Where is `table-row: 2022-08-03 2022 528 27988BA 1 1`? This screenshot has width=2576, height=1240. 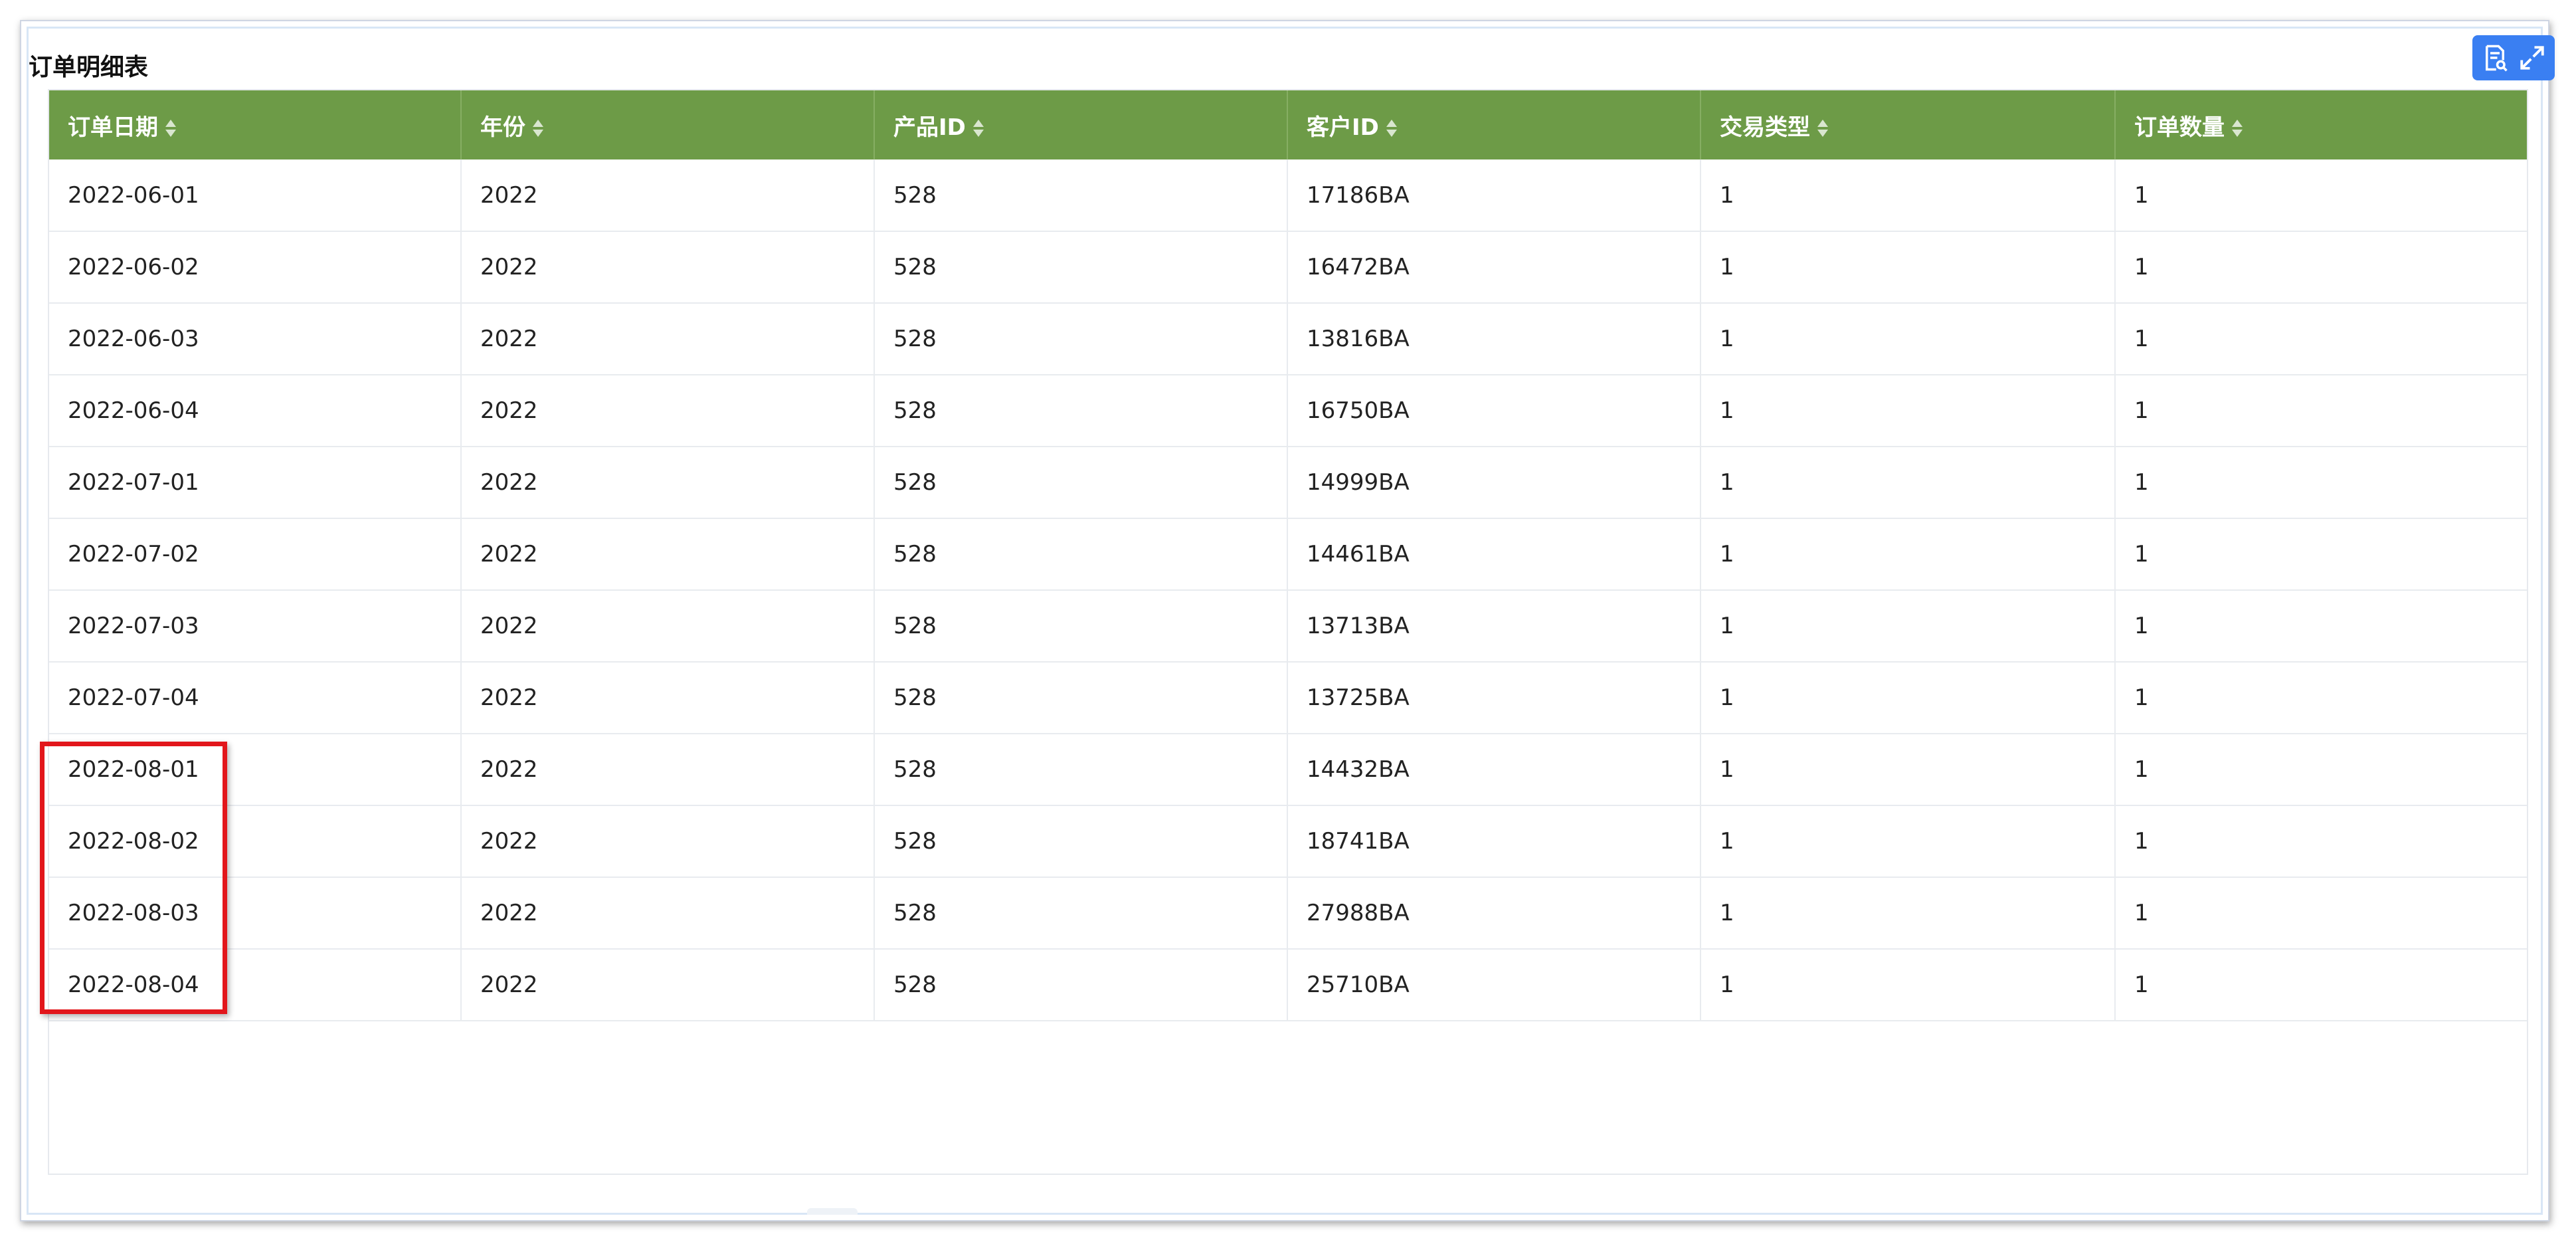
table-row: 2022-08-03 2022 528 27988BA 1 1 is located at coordinates (1288, 913).